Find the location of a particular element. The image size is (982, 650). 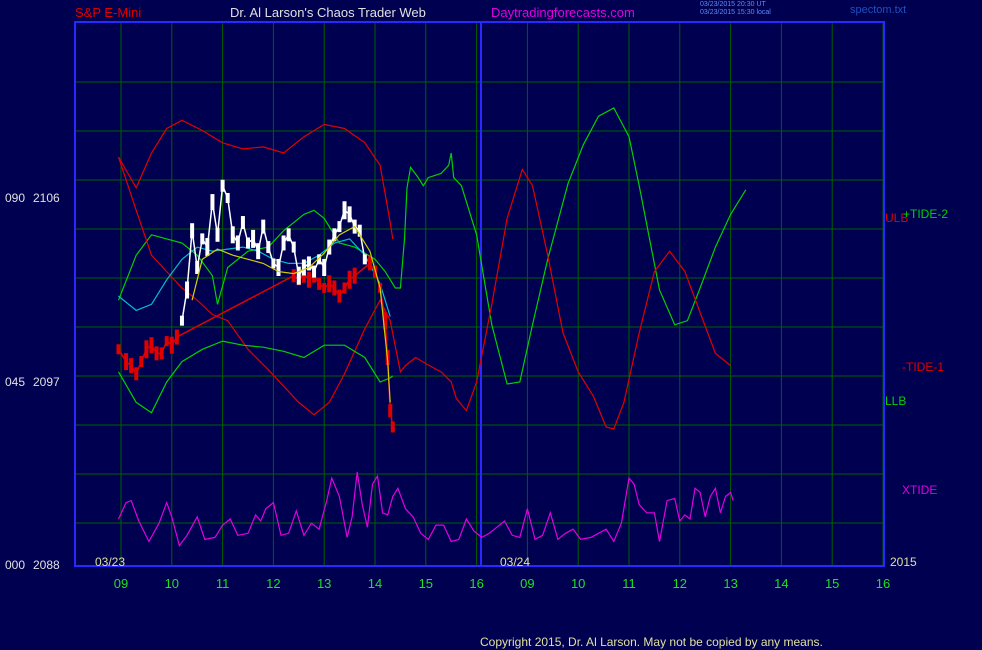

legend-tide2: +TIDE-2 is located at coordinates (926, 214).